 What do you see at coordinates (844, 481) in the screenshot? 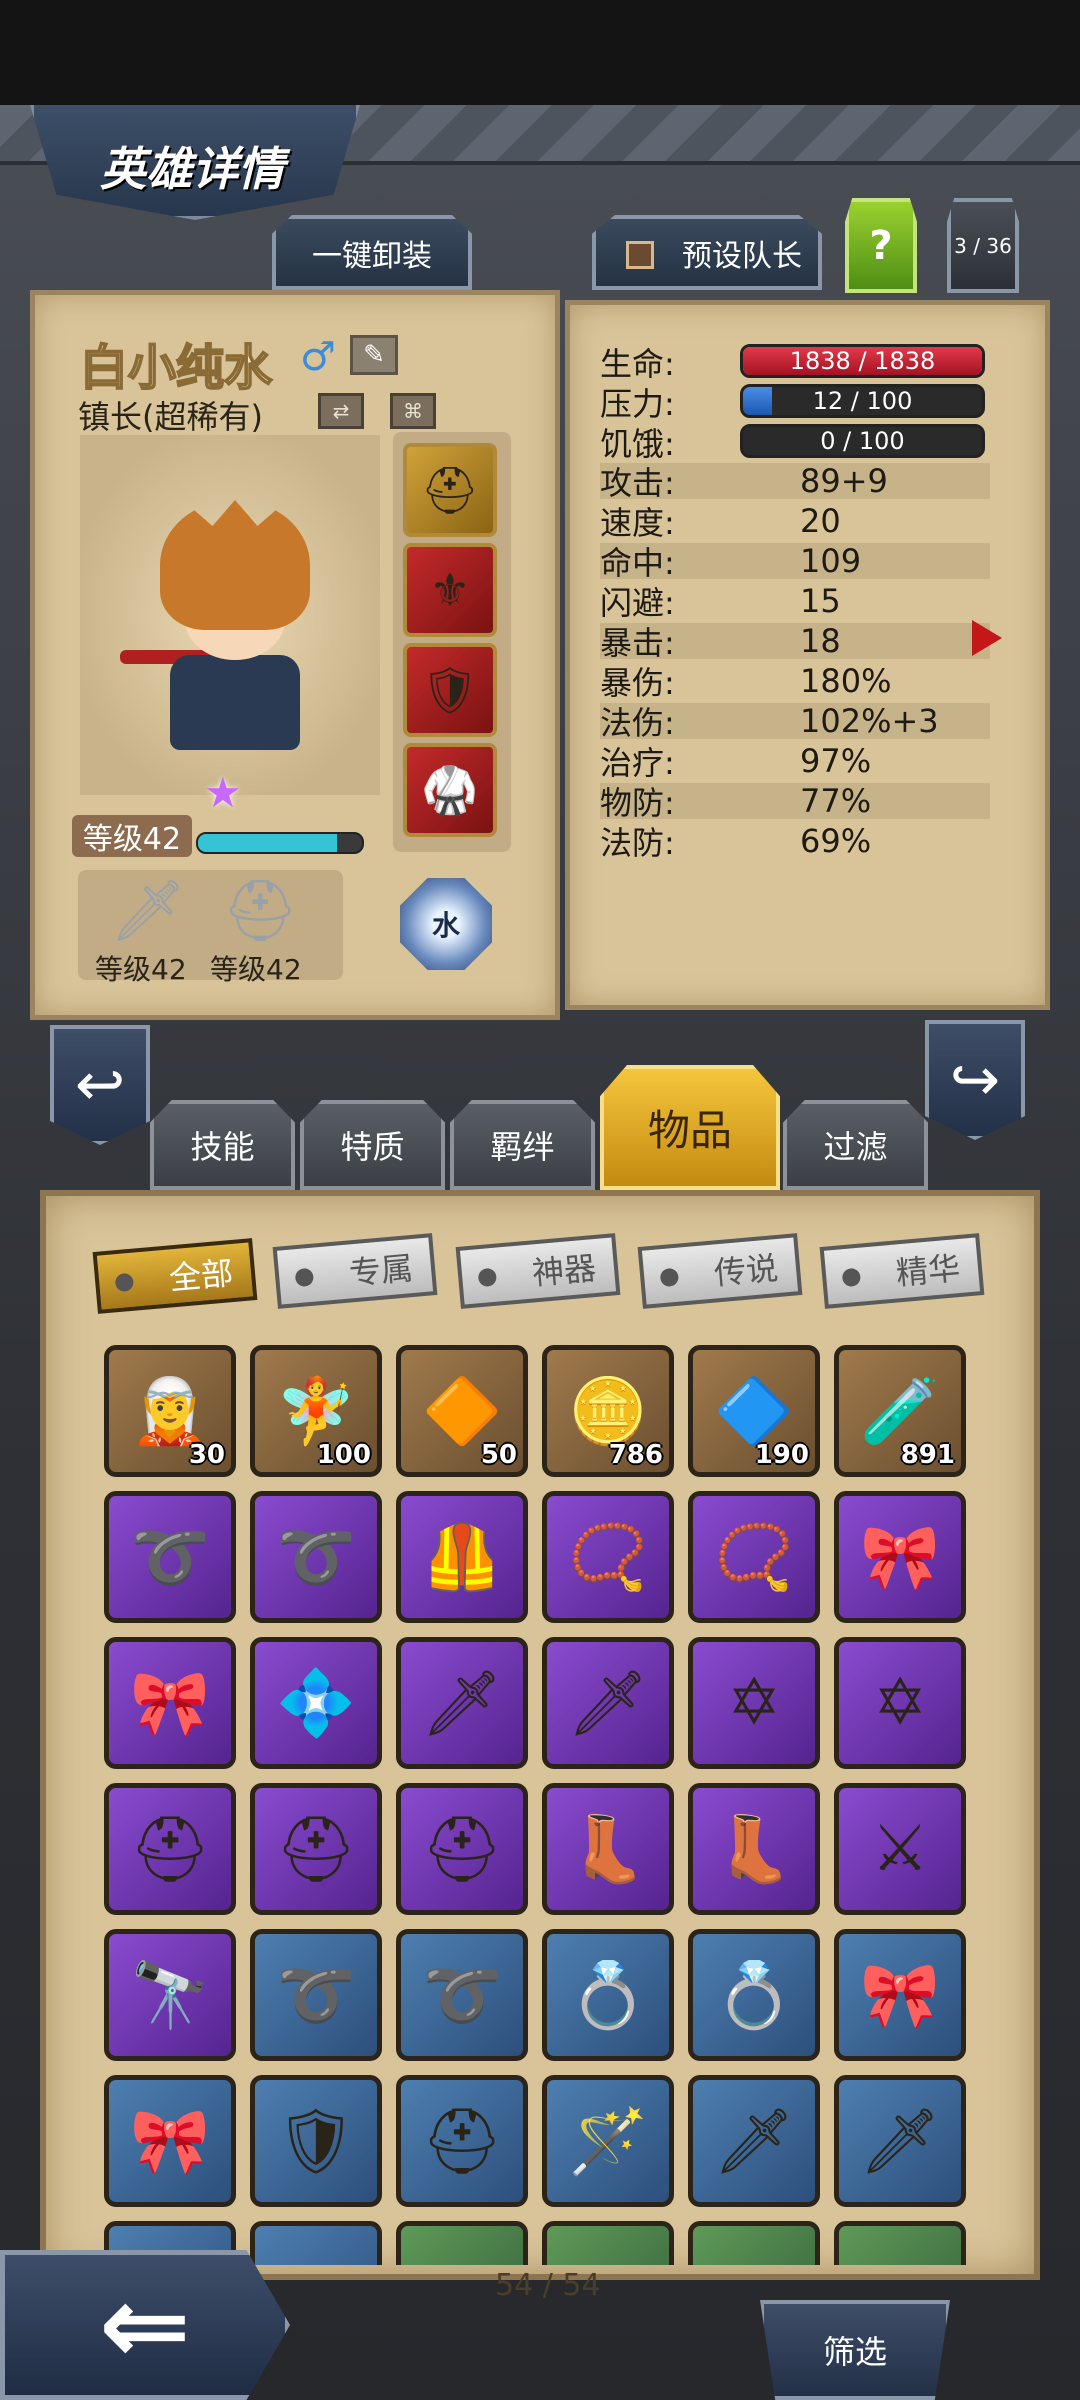
I see `stat-value: 89+9` at bounding box center [844, 481].